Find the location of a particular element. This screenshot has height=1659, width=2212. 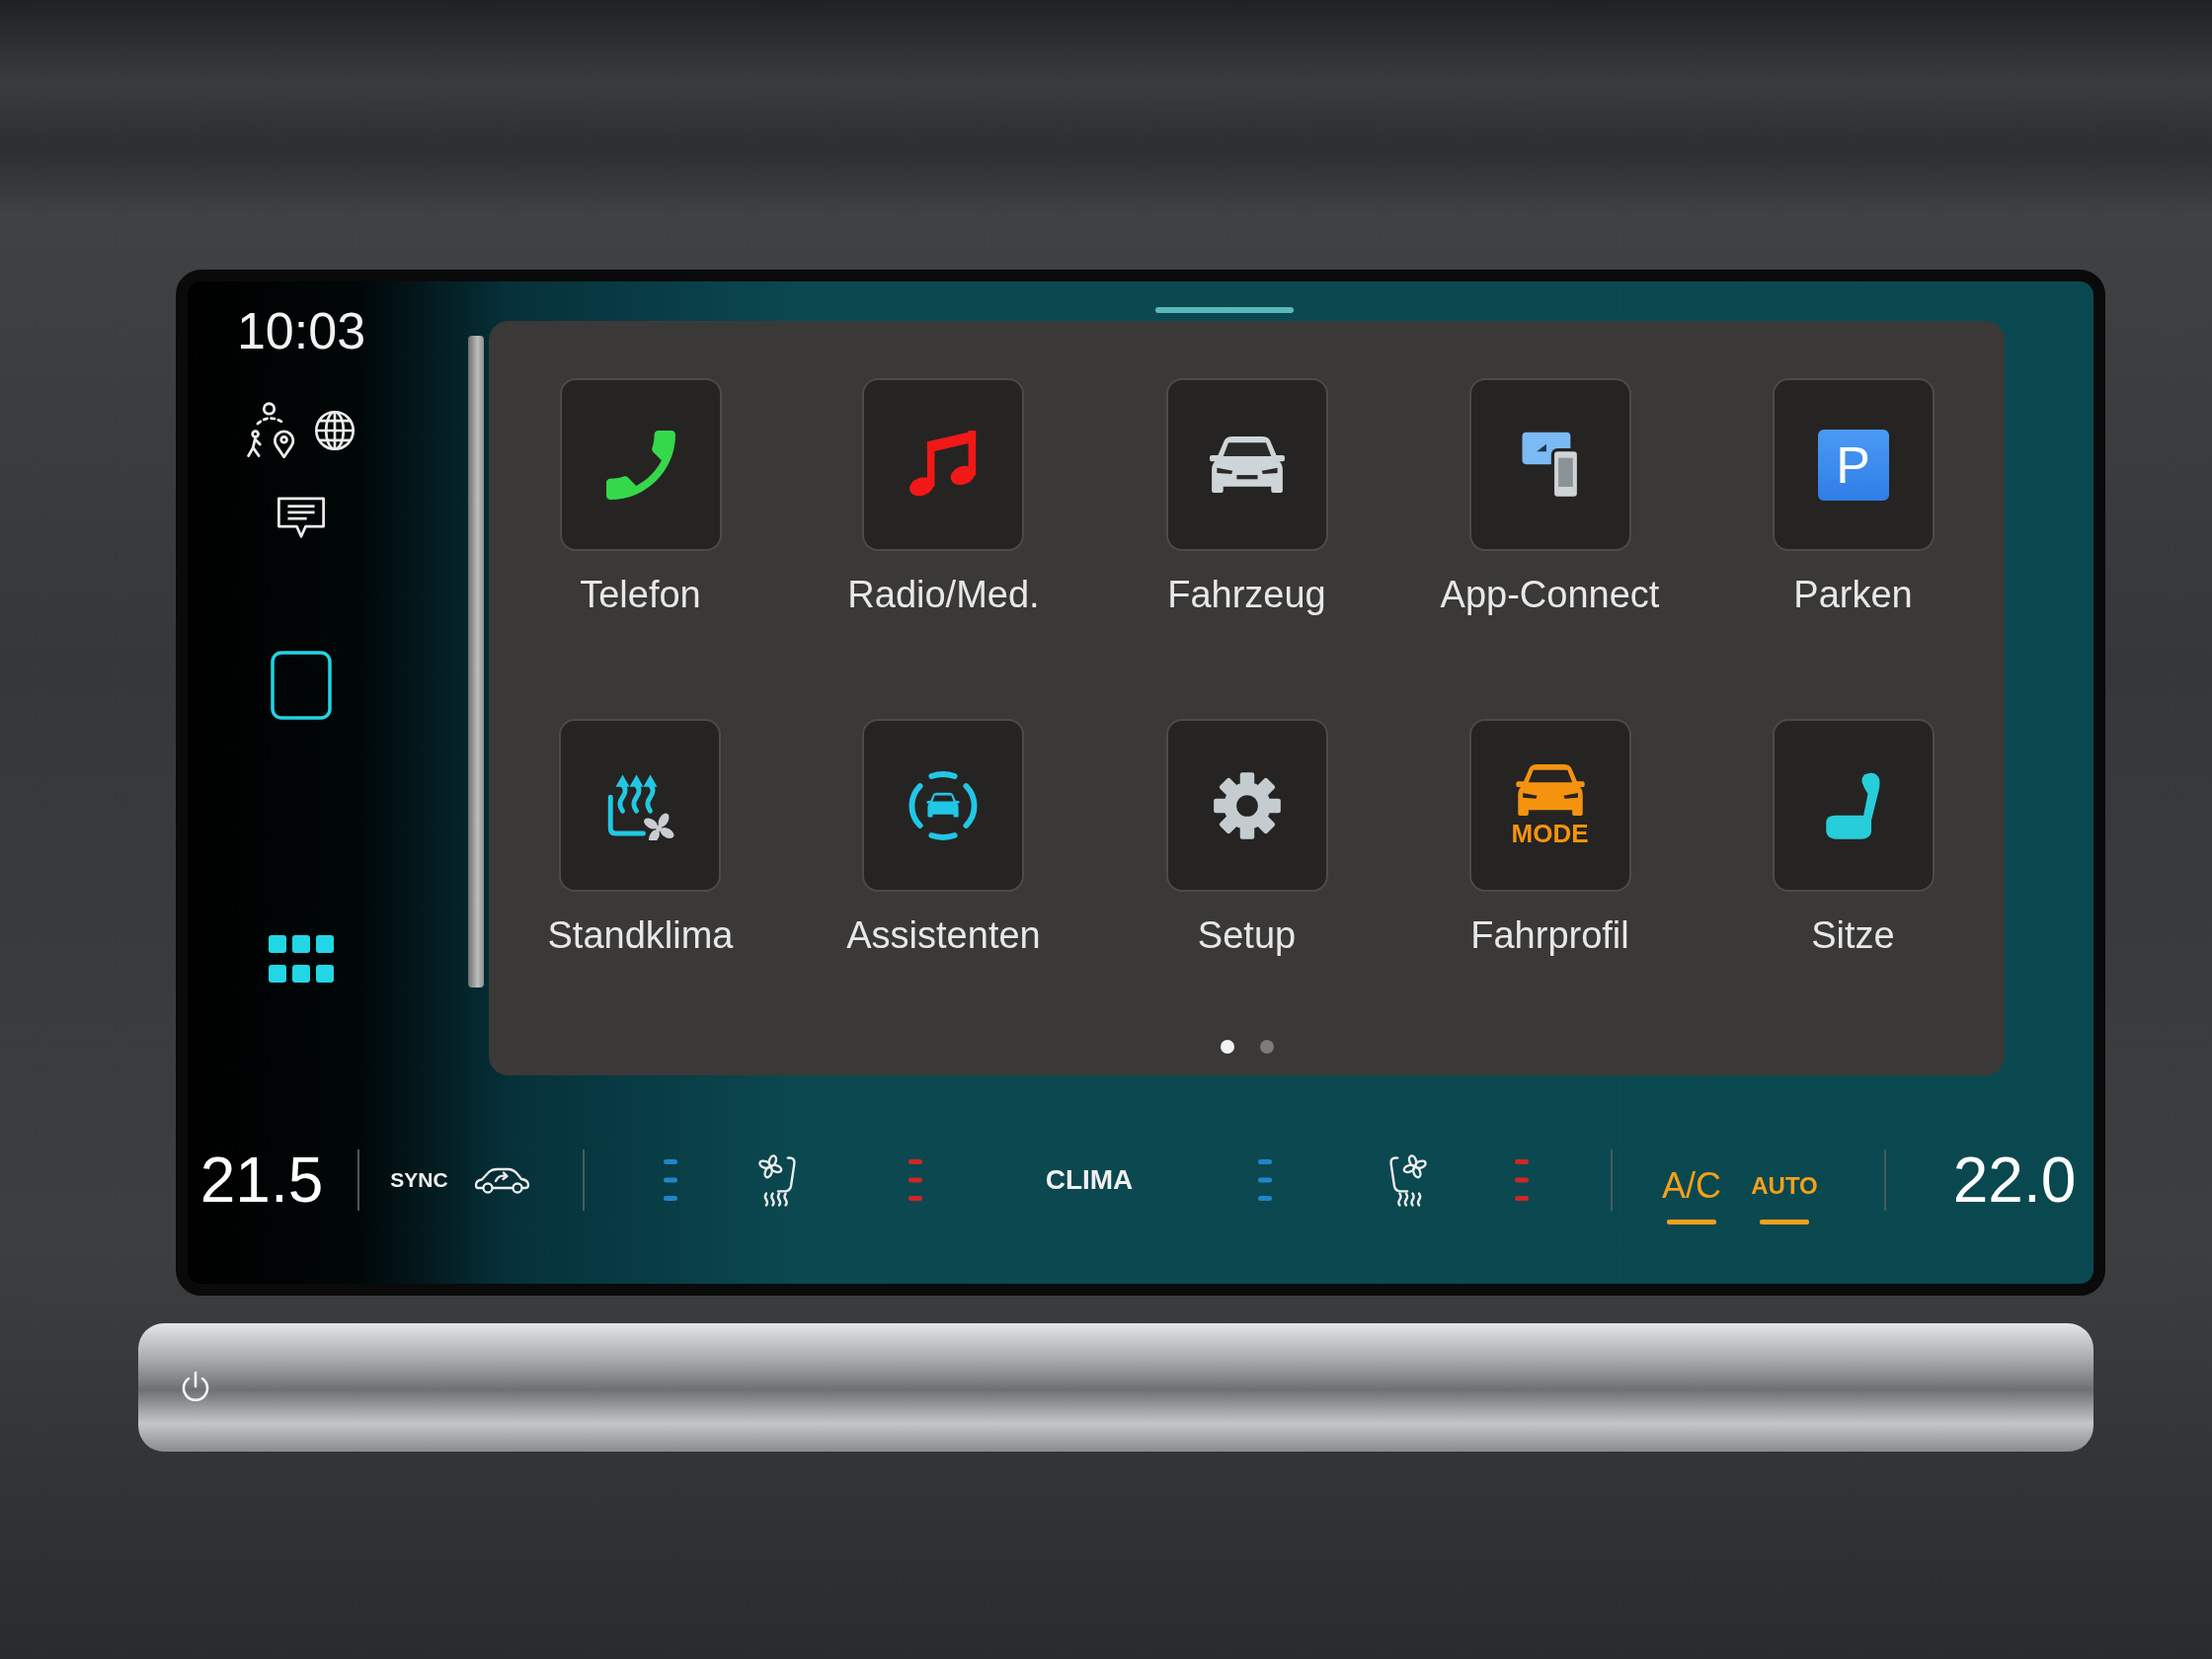

globe-icon is located at coordinates (335, 431).